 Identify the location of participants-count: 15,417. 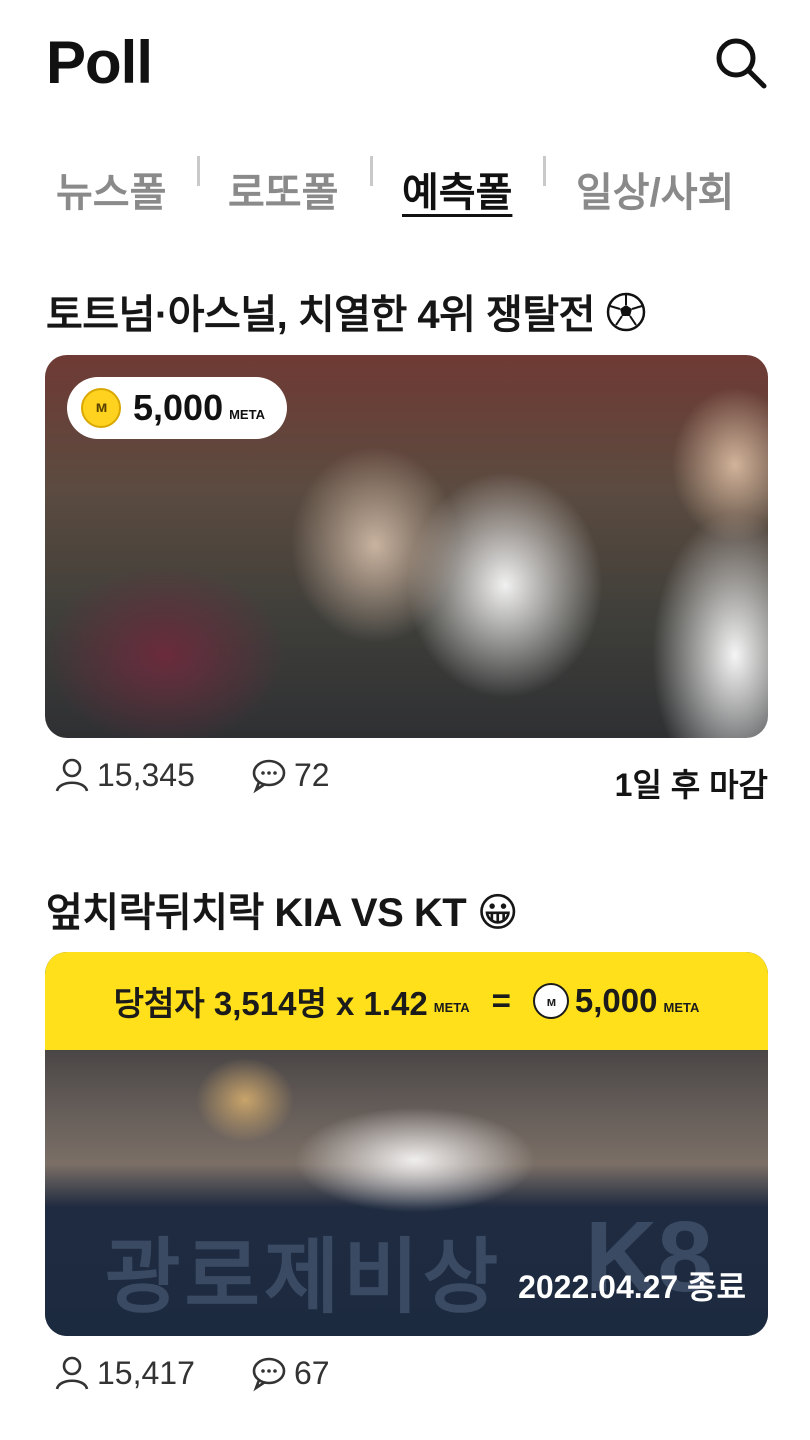
(124, 1373).